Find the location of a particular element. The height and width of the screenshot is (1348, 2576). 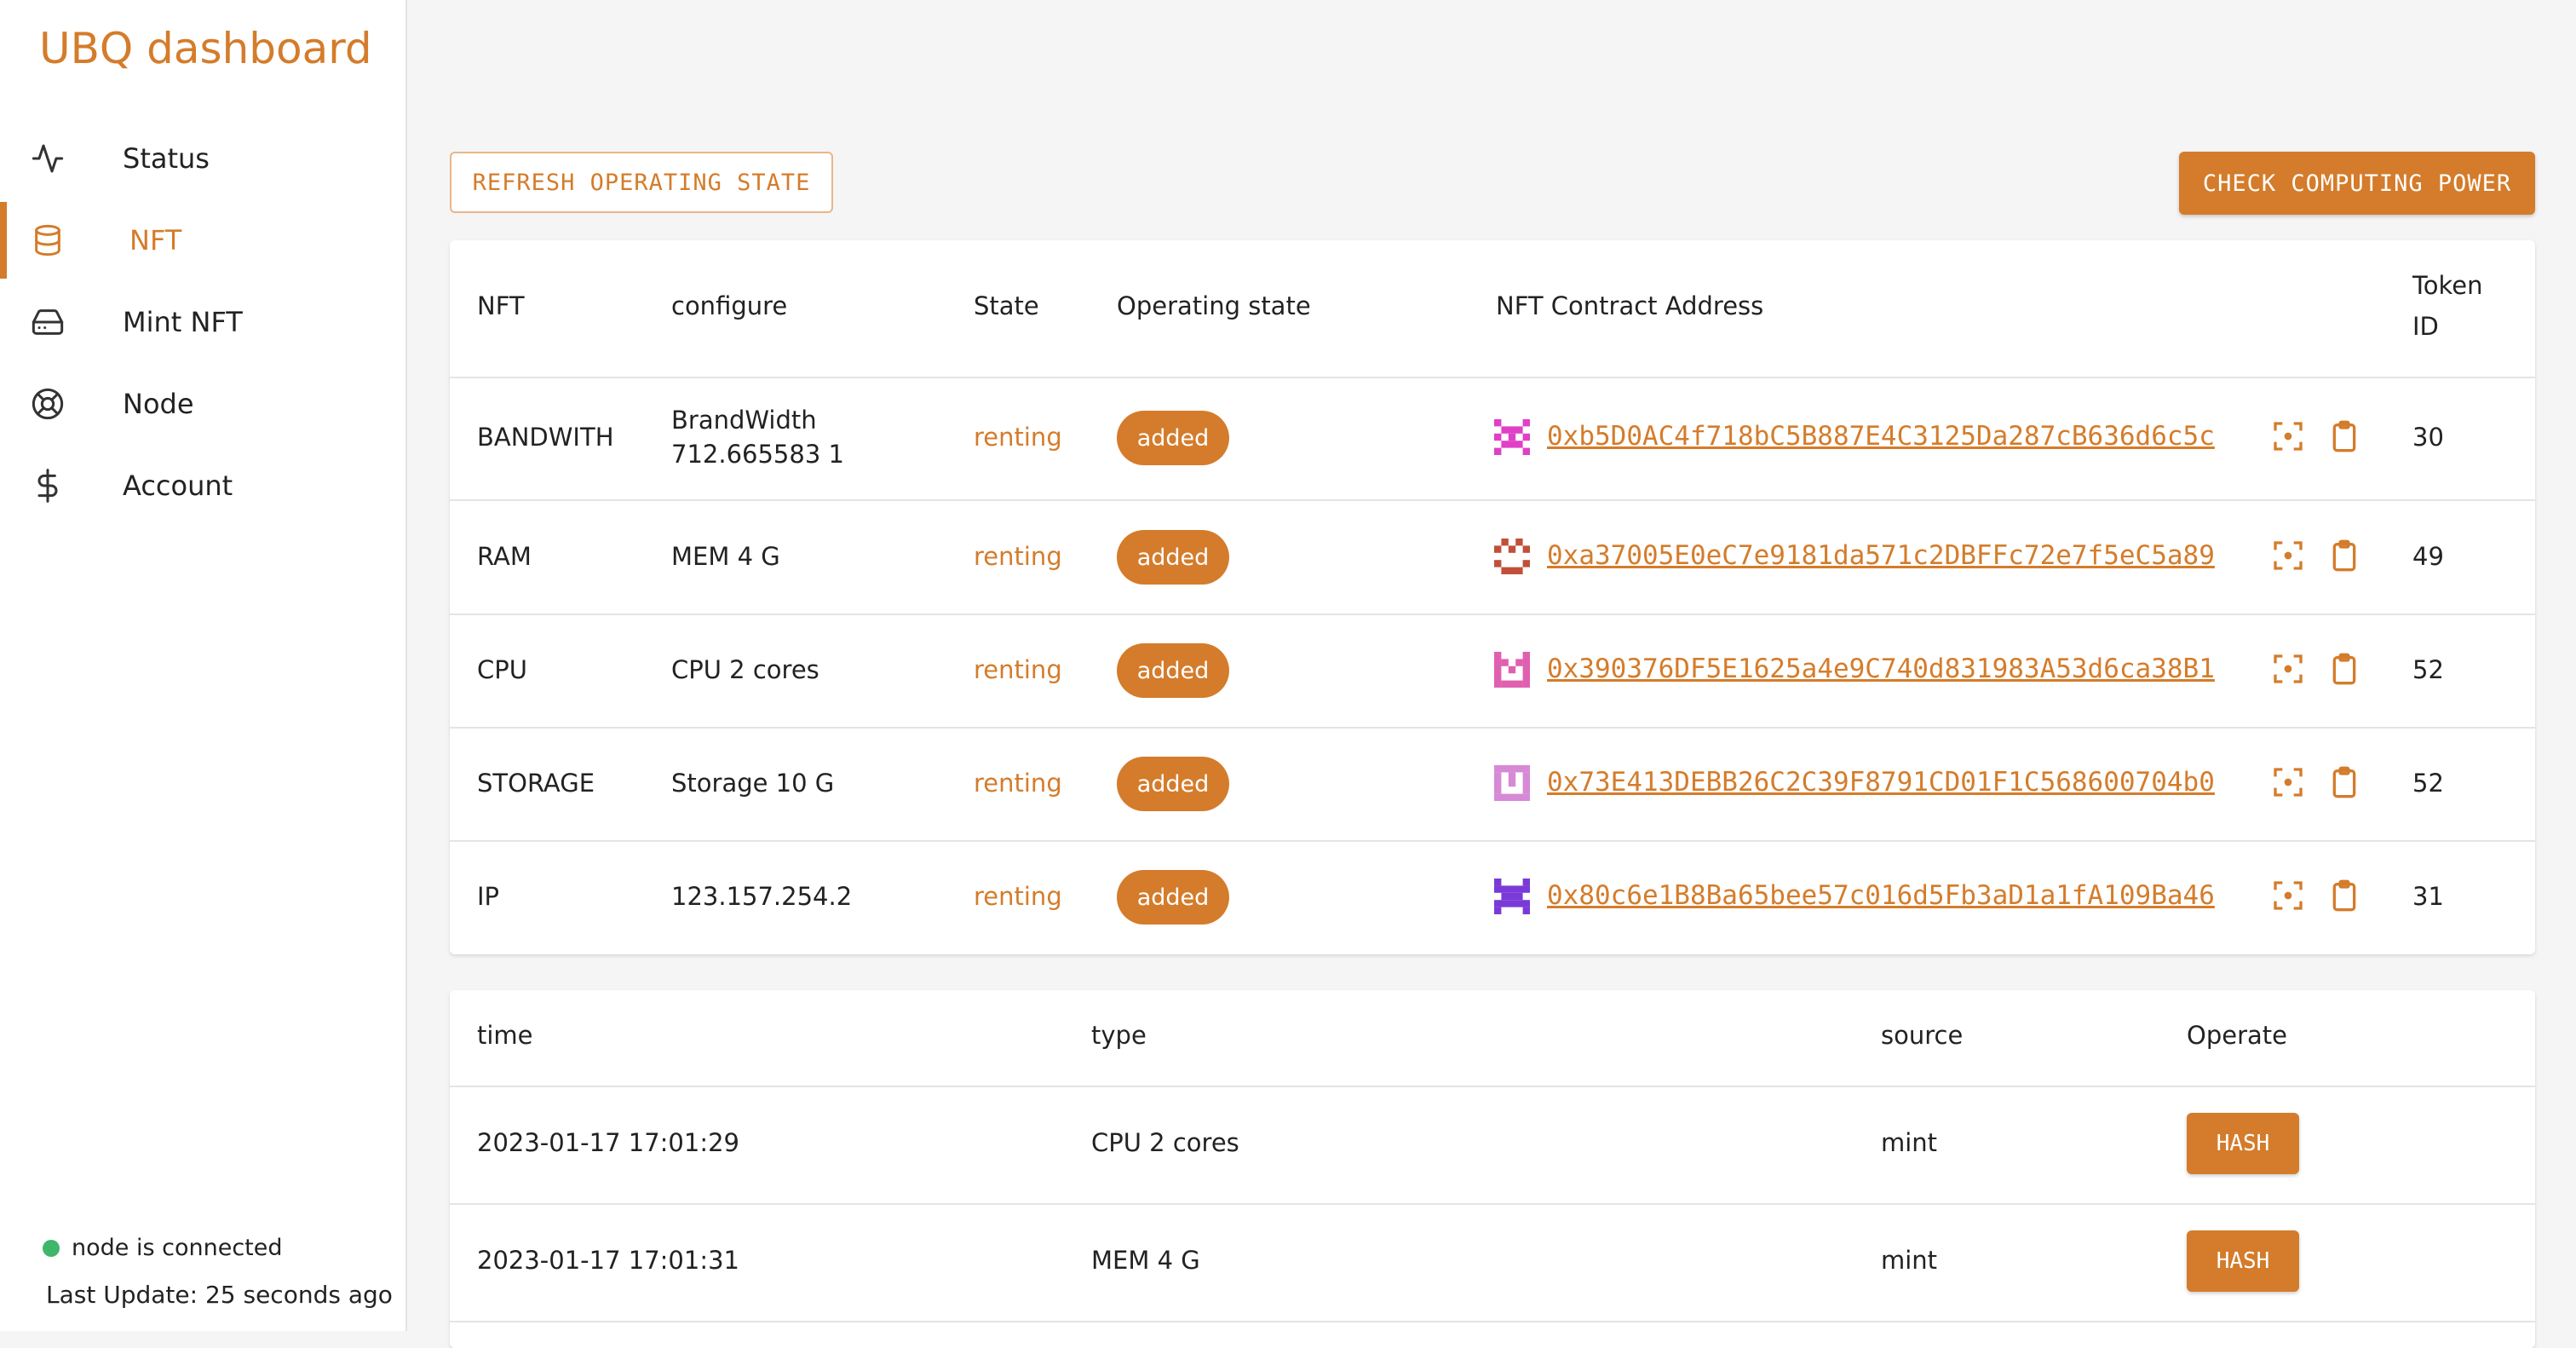

dollar-icon is located at coordinates (48, 486).